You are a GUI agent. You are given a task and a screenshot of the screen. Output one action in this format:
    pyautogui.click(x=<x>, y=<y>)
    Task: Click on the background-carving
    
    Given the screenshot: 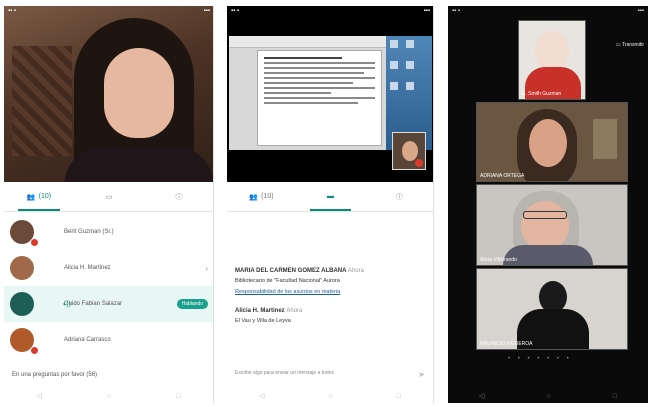 What is the action you would take?
    pyautogui.click(x=42, y=101)
    